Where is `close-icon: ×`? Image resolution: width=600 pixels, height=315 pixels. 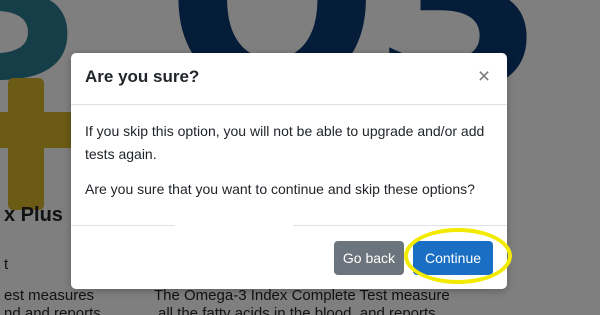
close-icon: × is located at coordinates (484, 76).